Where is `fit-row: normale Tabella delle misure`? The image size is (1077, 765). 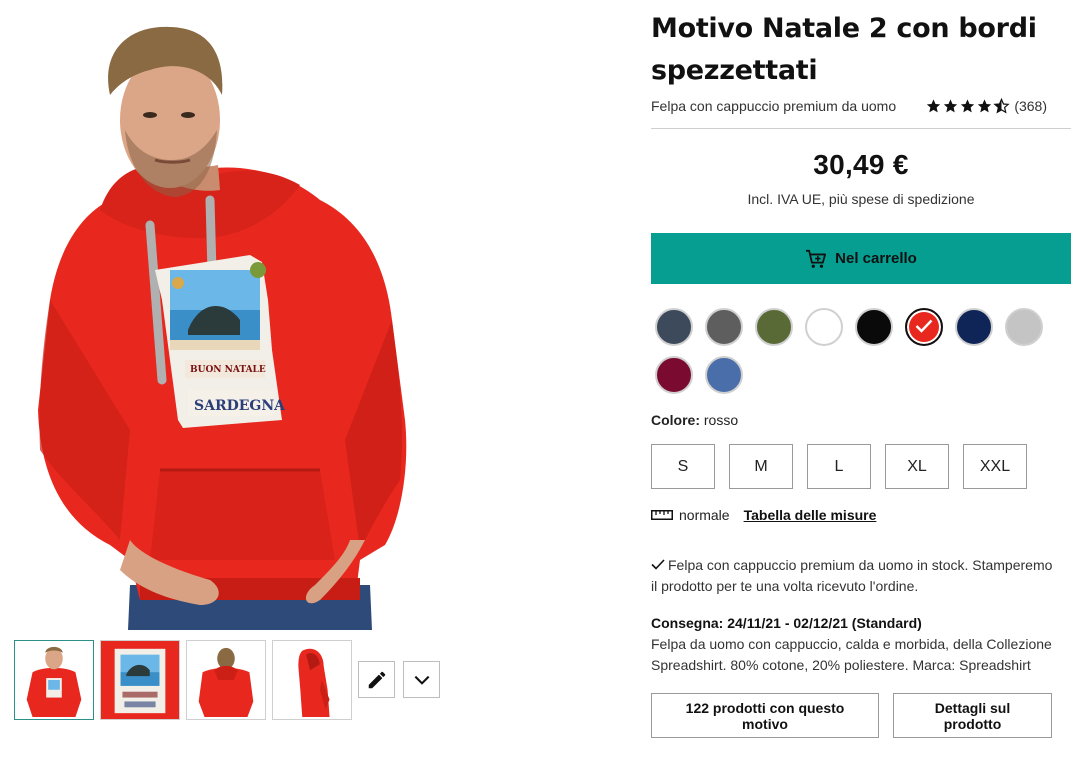 fit-row: normale Tabella delle misure is located at coordinates (861, 515).